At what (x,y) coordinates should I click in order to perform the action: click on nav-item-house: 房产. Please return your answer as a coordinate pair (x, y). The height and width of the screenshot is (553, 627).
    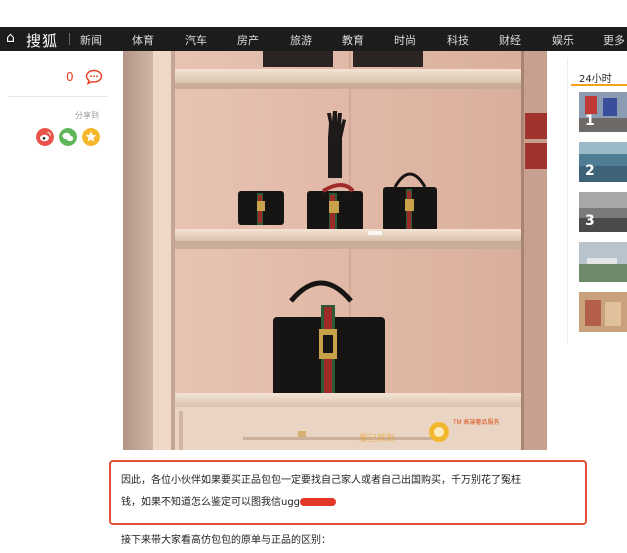
    Looking at the image, I should click on (248, 40).